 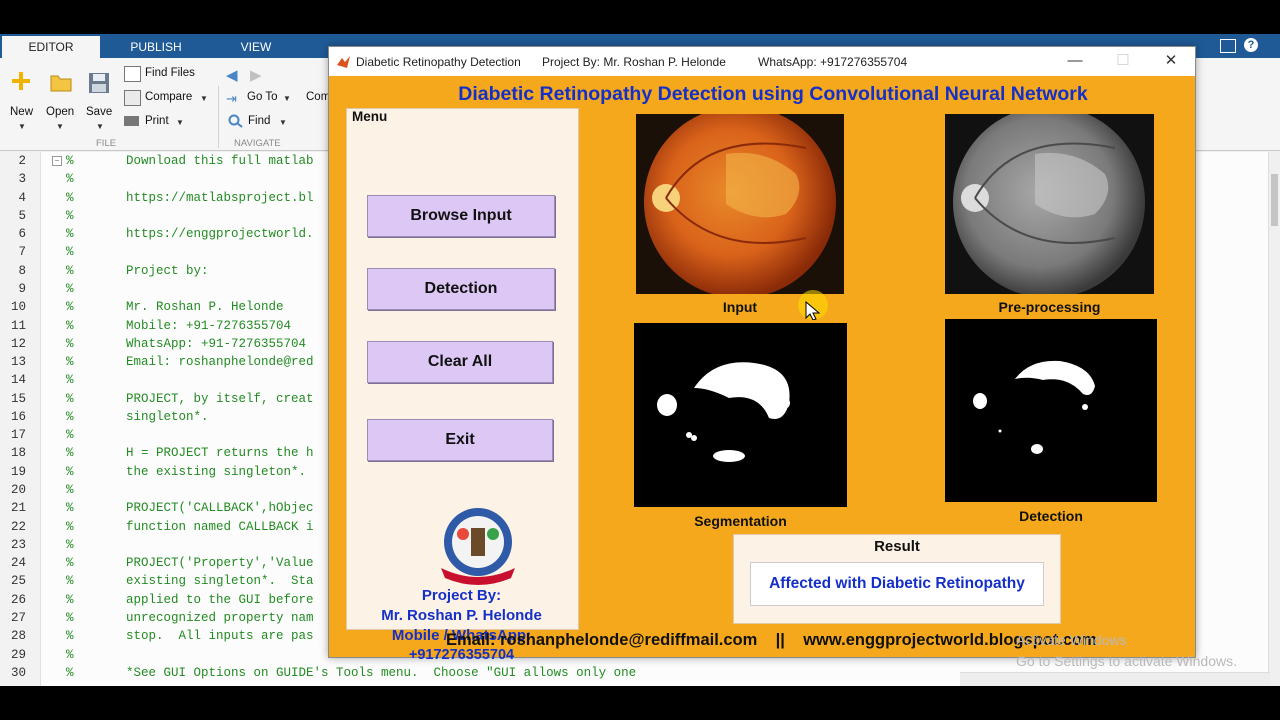 What do you see at coordinates (190, 636) in the screenshot?
I see `code-line: % stop. All inputs are pas` at bounding box center [190, 636].